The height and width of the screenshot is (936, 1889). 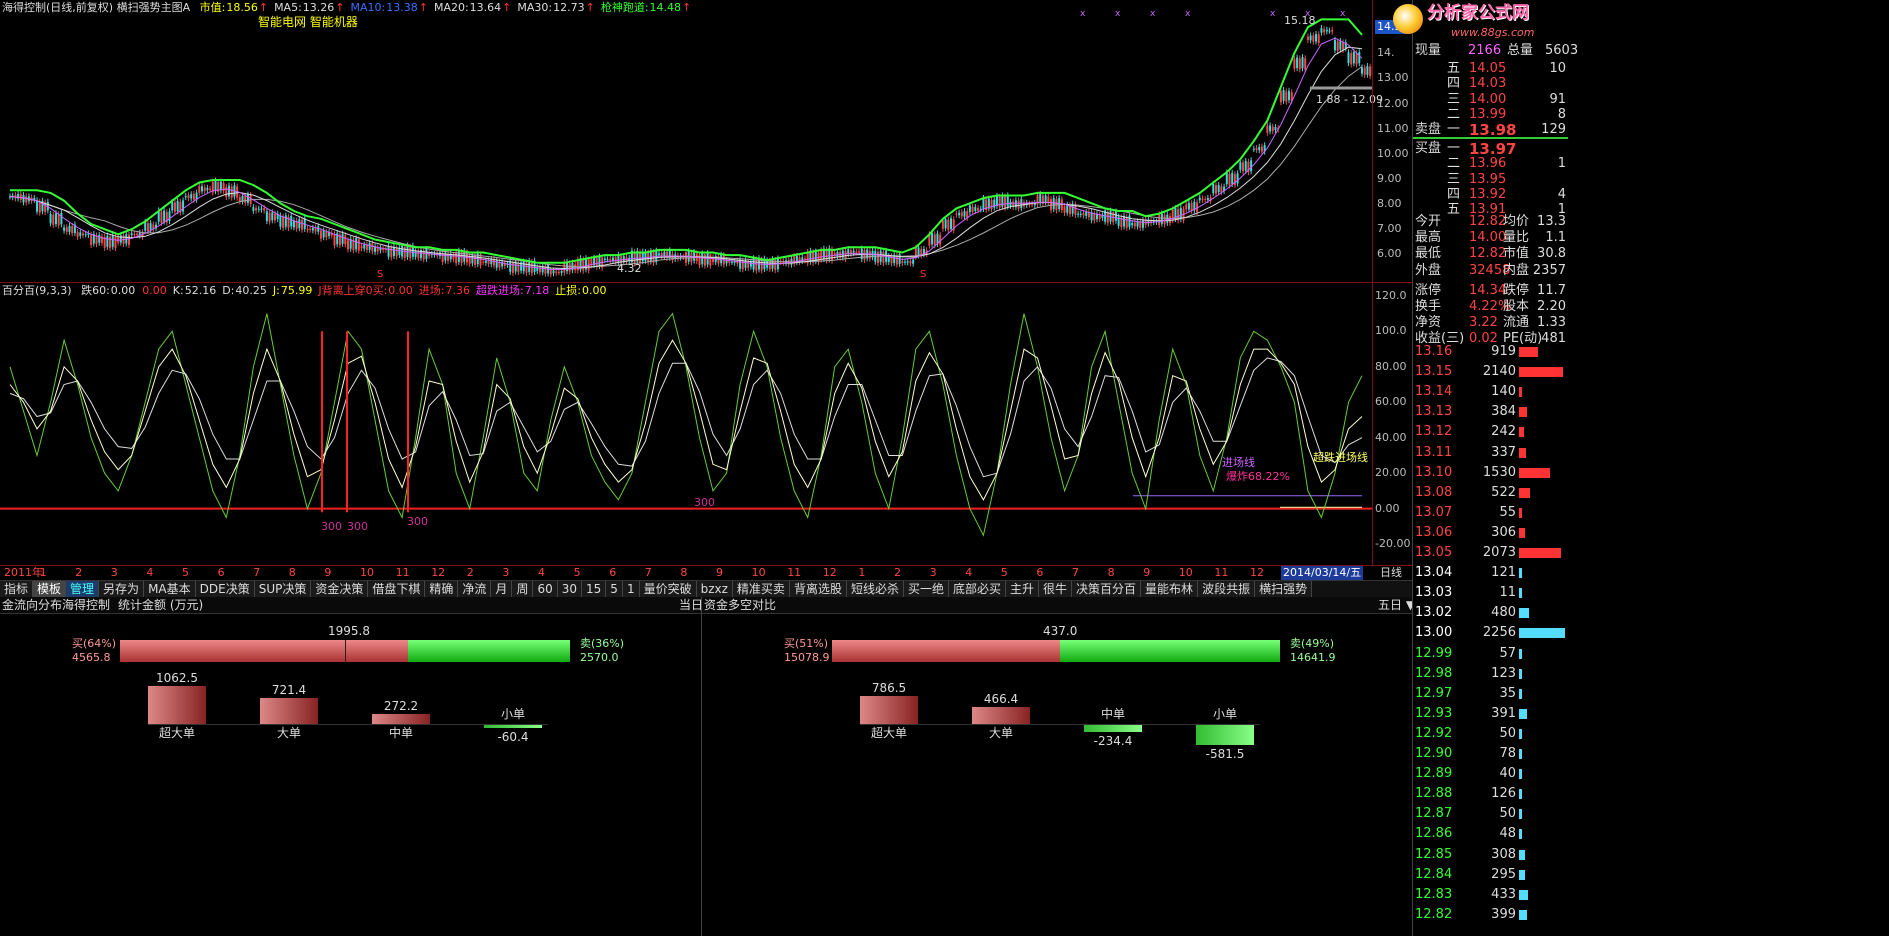 What do you see at coordinates (1490, 734) in the screenshot?
I see `price-ladder-row: 12.92 50` at bounding box center [1490, 734].